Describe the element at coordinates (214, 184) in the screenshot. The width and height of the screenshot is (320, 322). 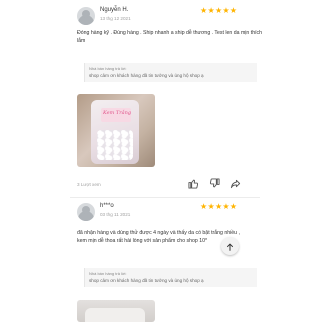
I see `thumbs-down-icon` at that location.